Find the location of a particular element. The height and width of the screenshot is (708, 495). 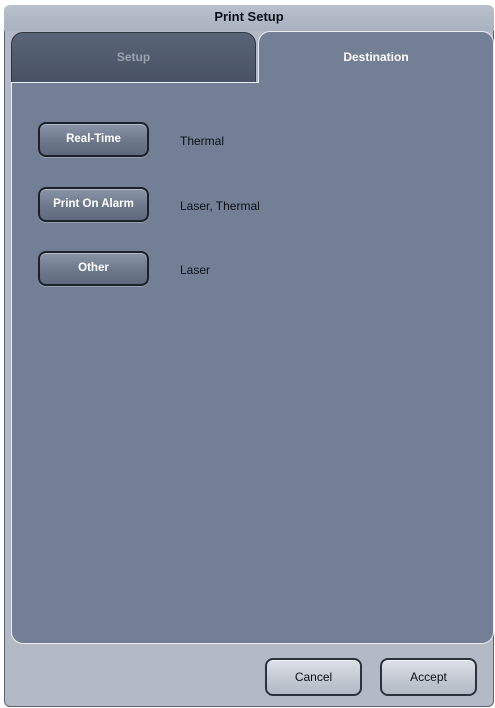

real-time-button: Real-Time is located at coordinates (93, 139).